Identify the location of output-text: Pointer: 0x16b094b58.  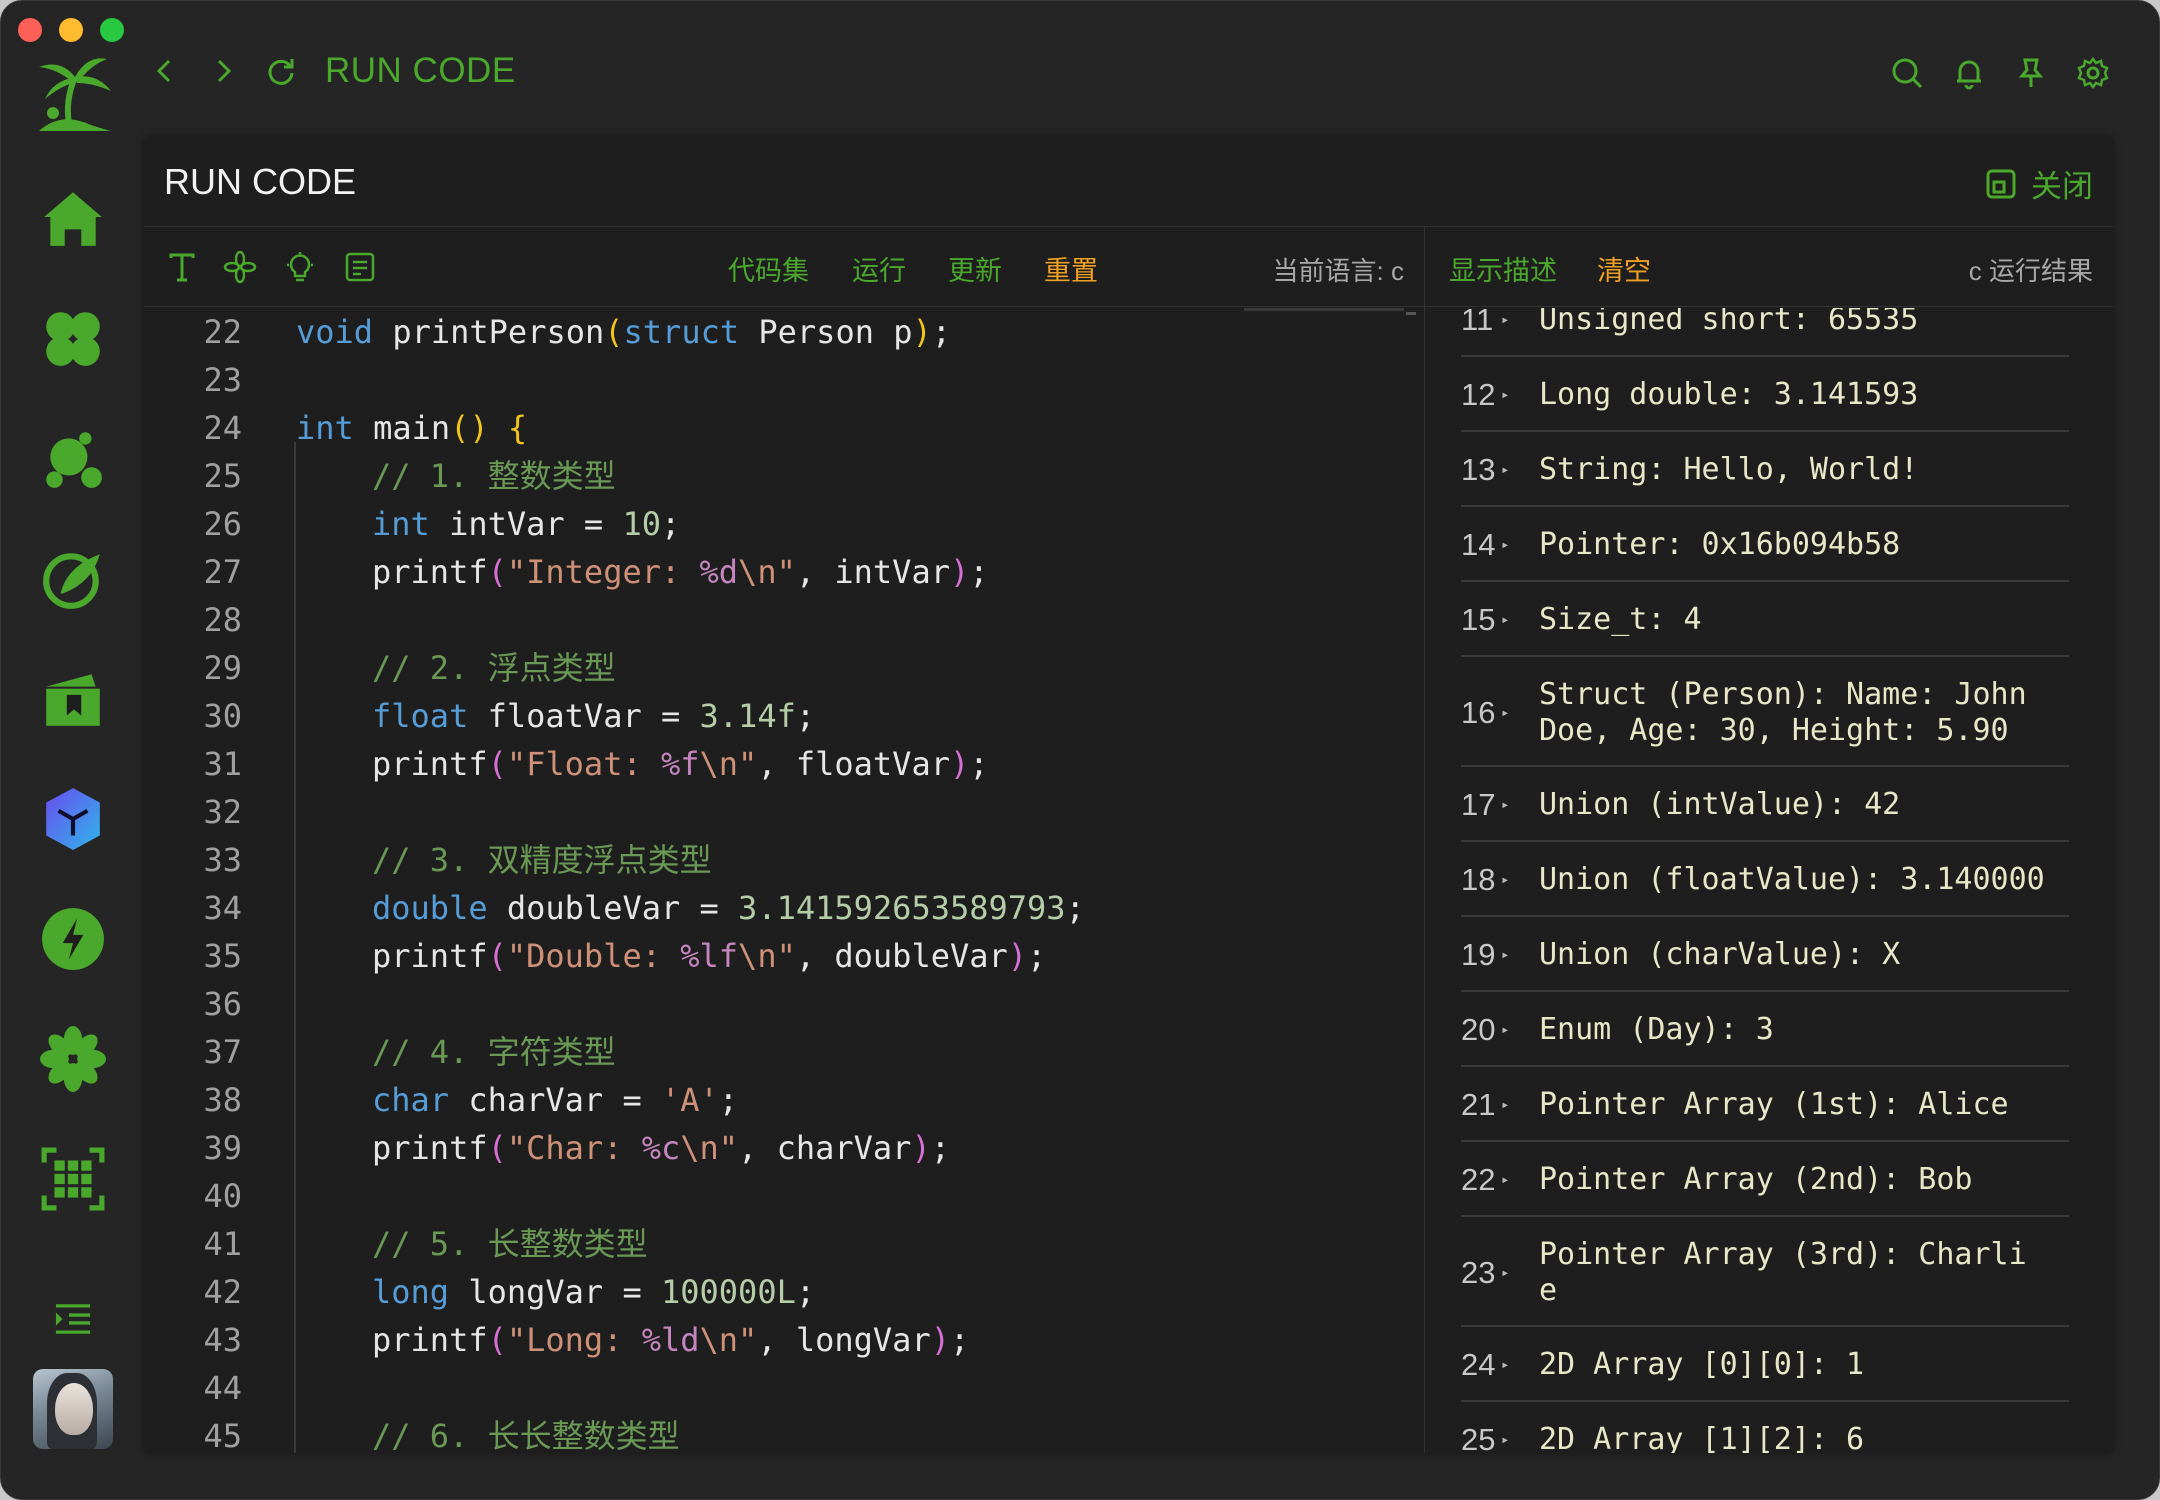
(1720, 544).